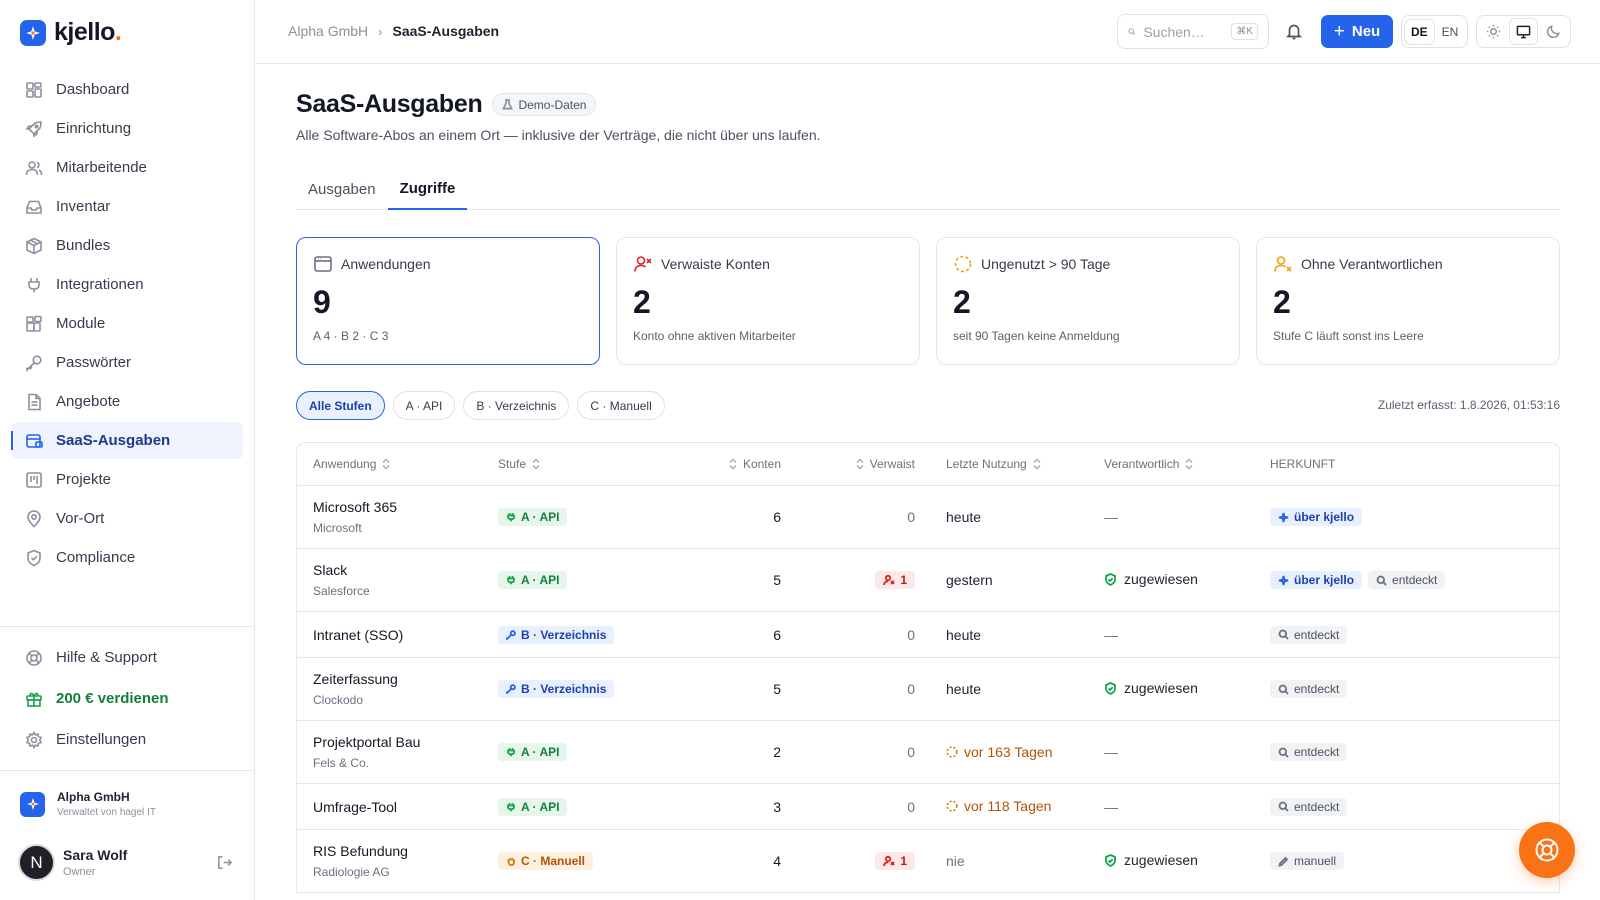  What do you see at coordinates (323, 264) in the screenshot?
I see `browser-window-icon` at bounding box center [323, 264].